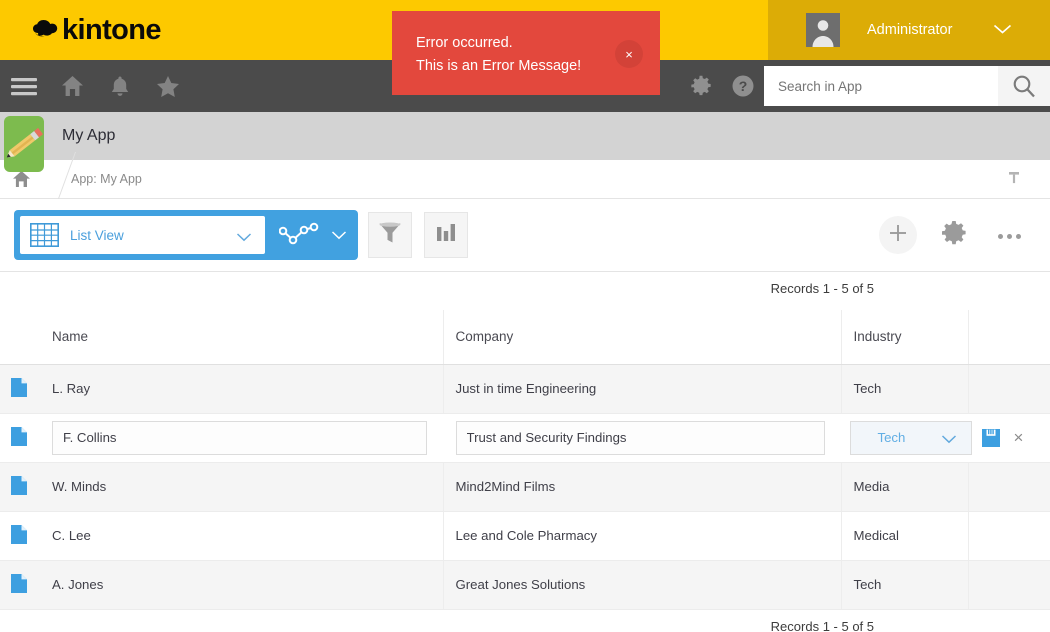 The height and width of the screenshot is (632, 1050). What do you see at coordinates (1014, 182) in the screenshot?
I see `pushpin-icon` at bounding box center [1014, 182].